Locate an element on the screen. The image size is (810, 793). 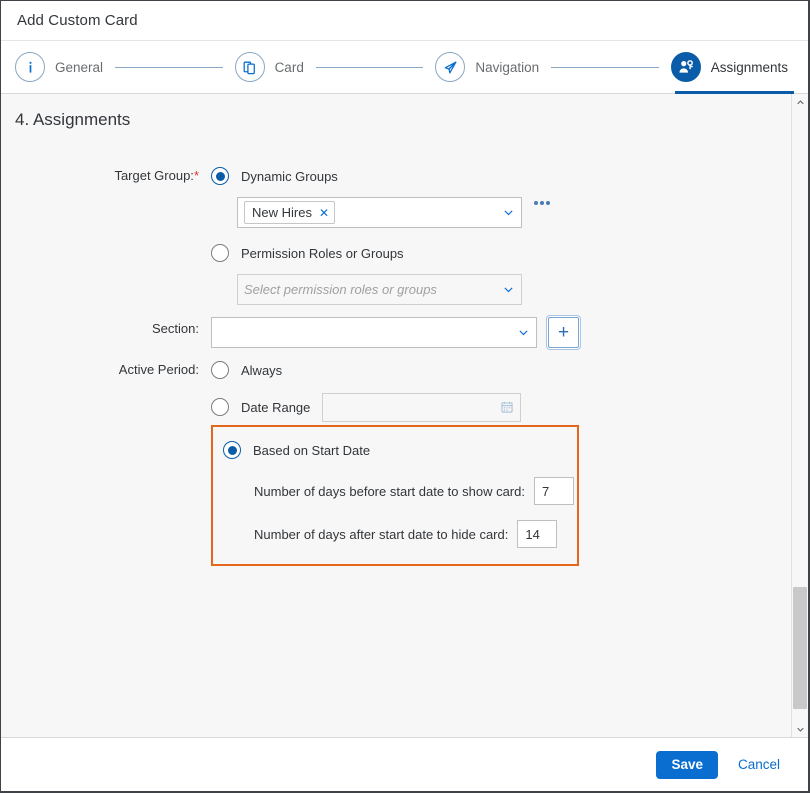
content-scrollbar is located at coordinates (799, 415).